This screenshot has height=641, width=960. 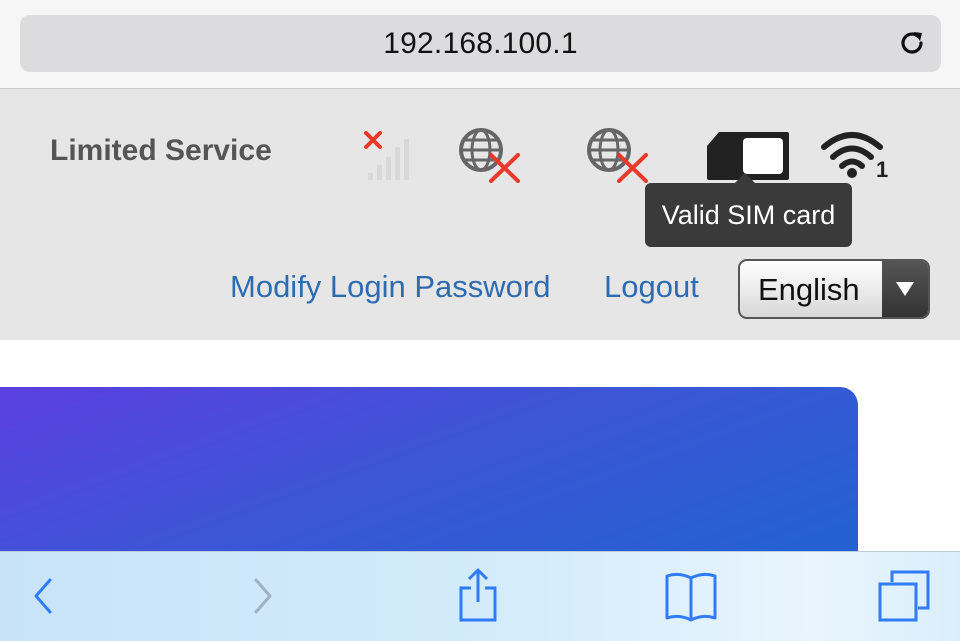 I want to click on tabs-icon, so click(x=904, y=596).